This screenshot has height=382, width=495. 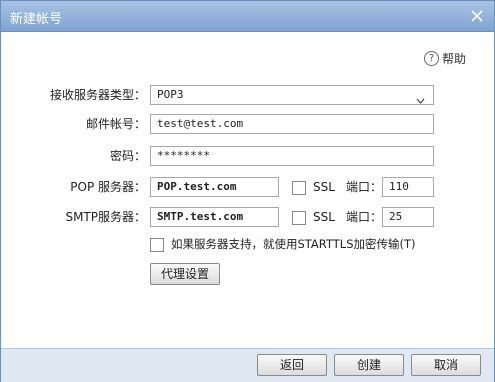 What do you see at coordinates (292, 124) in the screenshot?
I see `account-input: test@test.com` at bounding box center [292, 124].